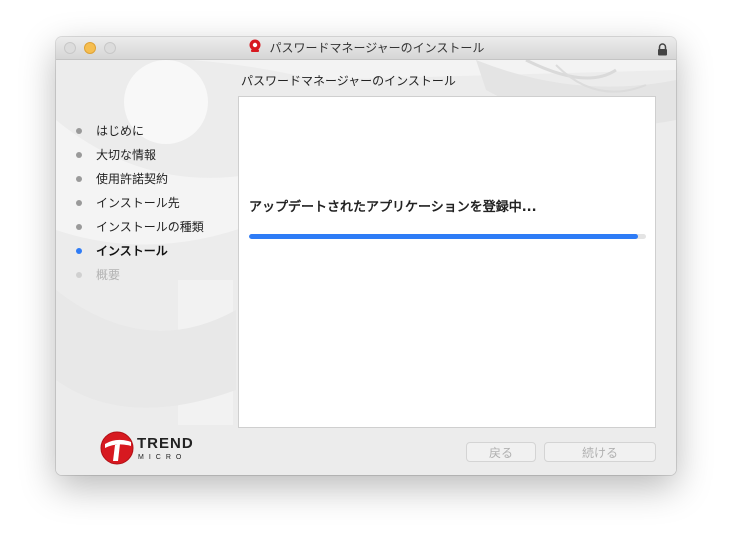 The image size is (732, 550). Describe the element at coordinates (162, 457) in the screenshot. I see `logo-sub-text: MICRO` at that location.